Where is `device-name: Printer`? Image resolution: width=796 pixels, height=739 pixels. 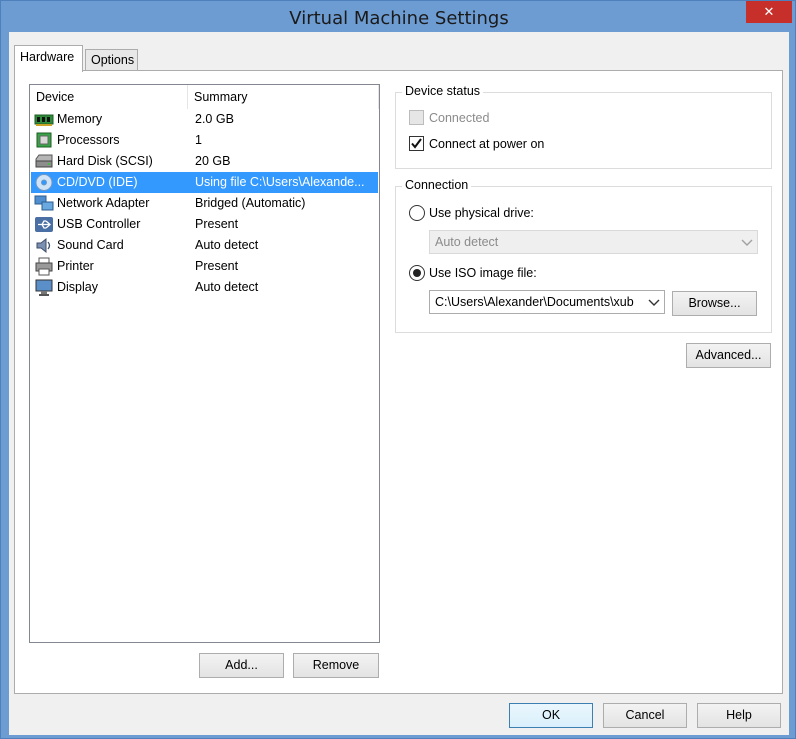 device-name: Printer is located at coordinates (75, 266).